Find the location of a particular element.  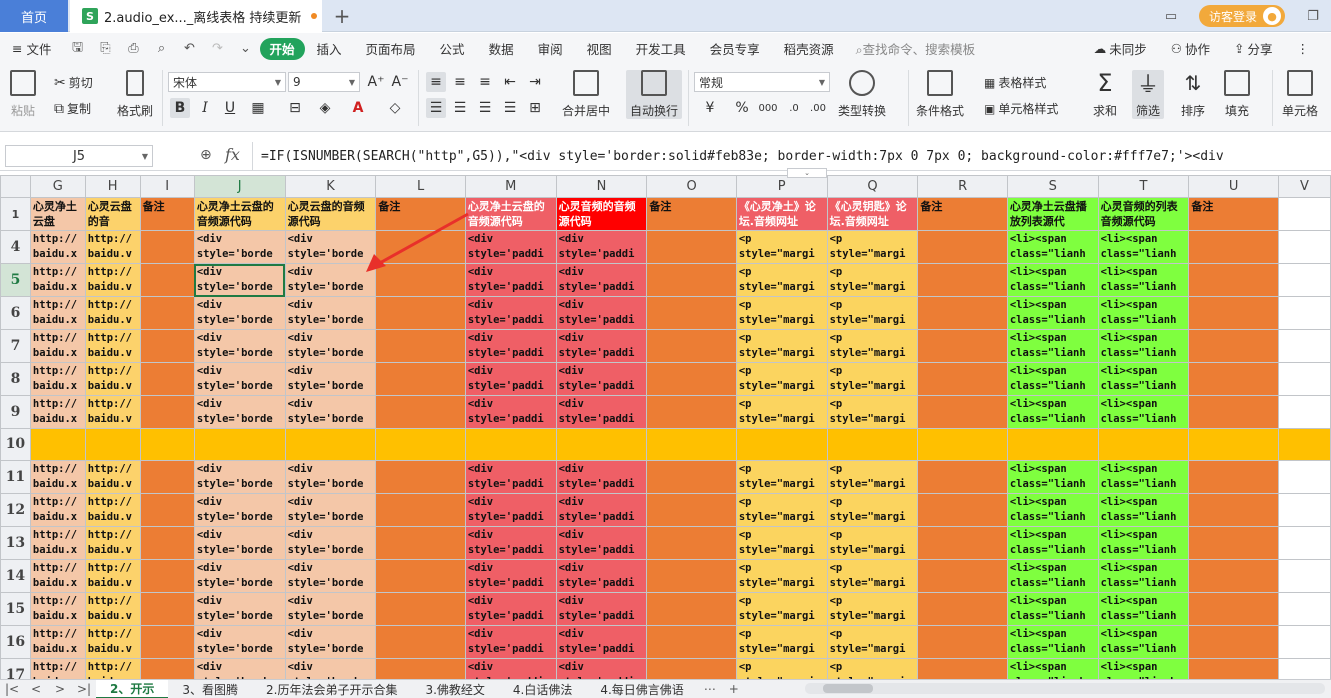

zoom-icon: ⊕ is located at coordinates (206, 155).